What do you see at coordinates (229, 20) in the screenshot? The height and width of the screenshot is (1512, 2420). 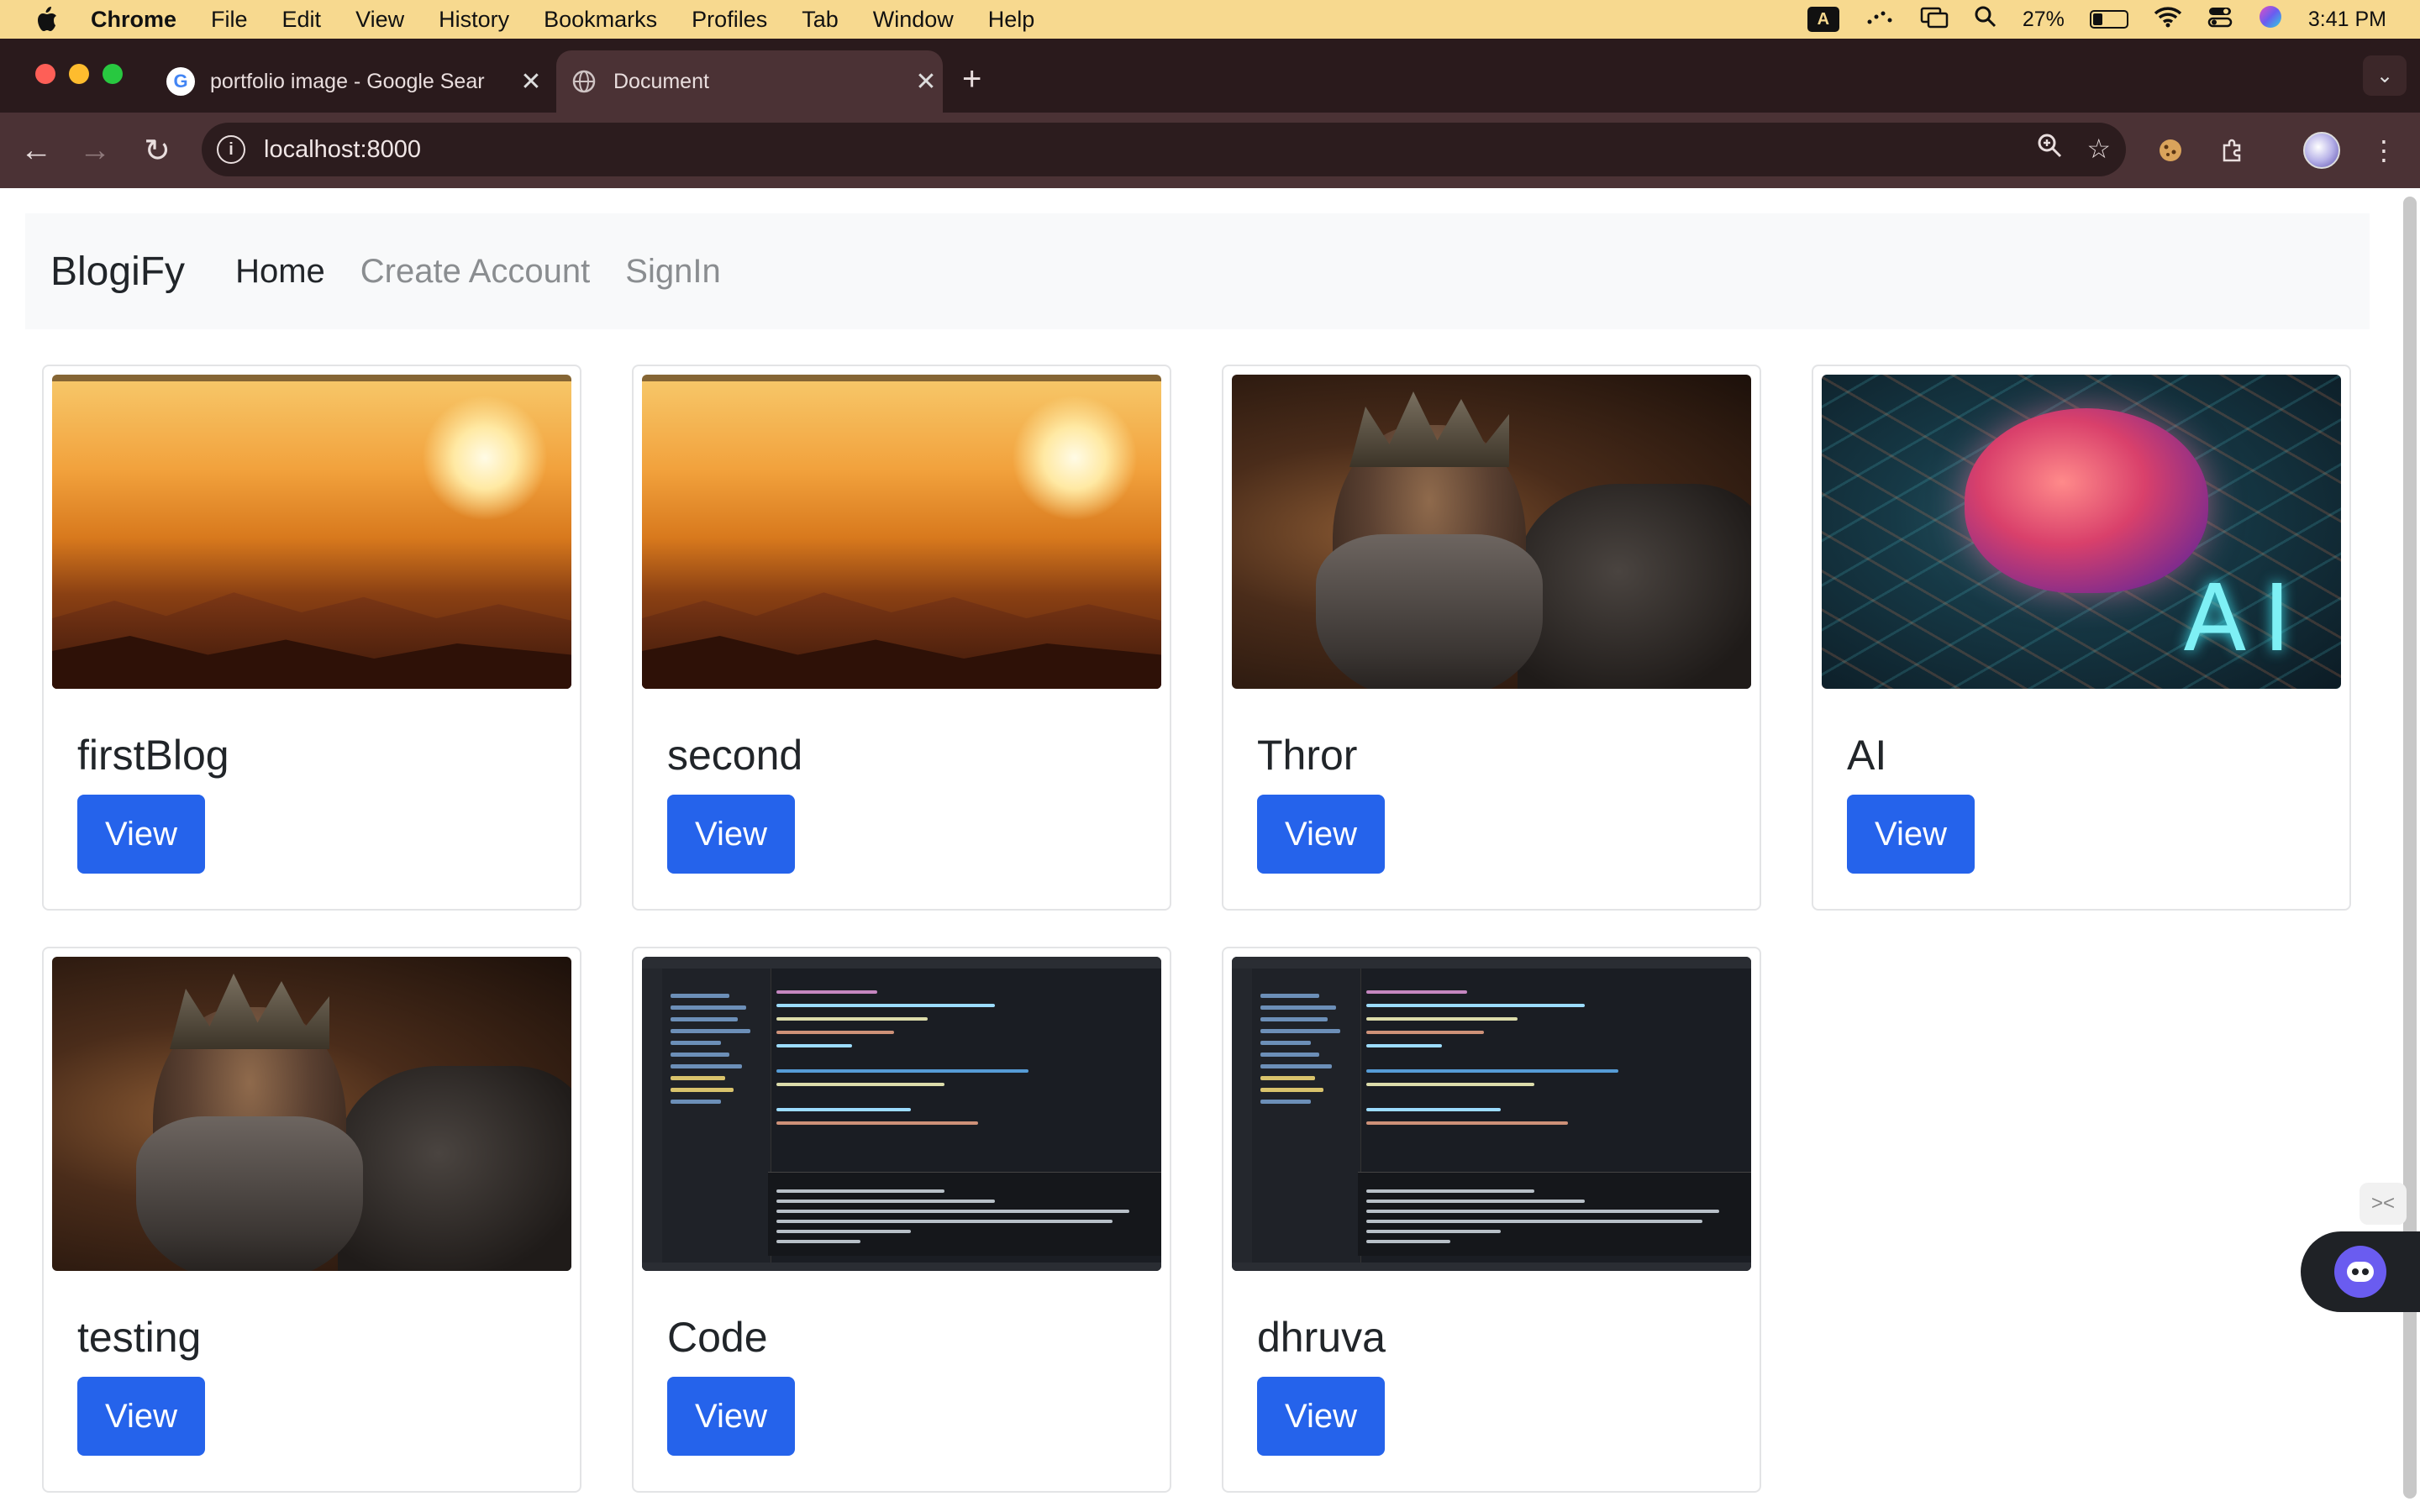 I see `menu-file: File` at bounding box center [229, 20].